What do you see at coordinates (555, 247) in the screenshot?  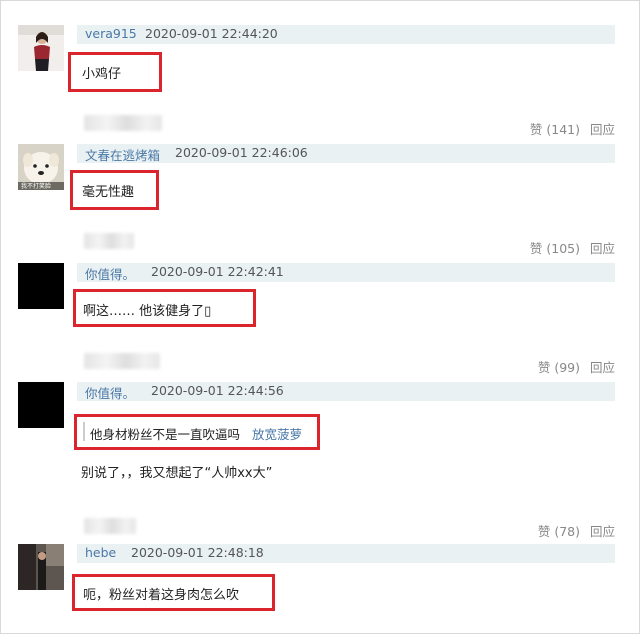 I see `like-button: 赞 (105)` at bounding box center [555, 247].